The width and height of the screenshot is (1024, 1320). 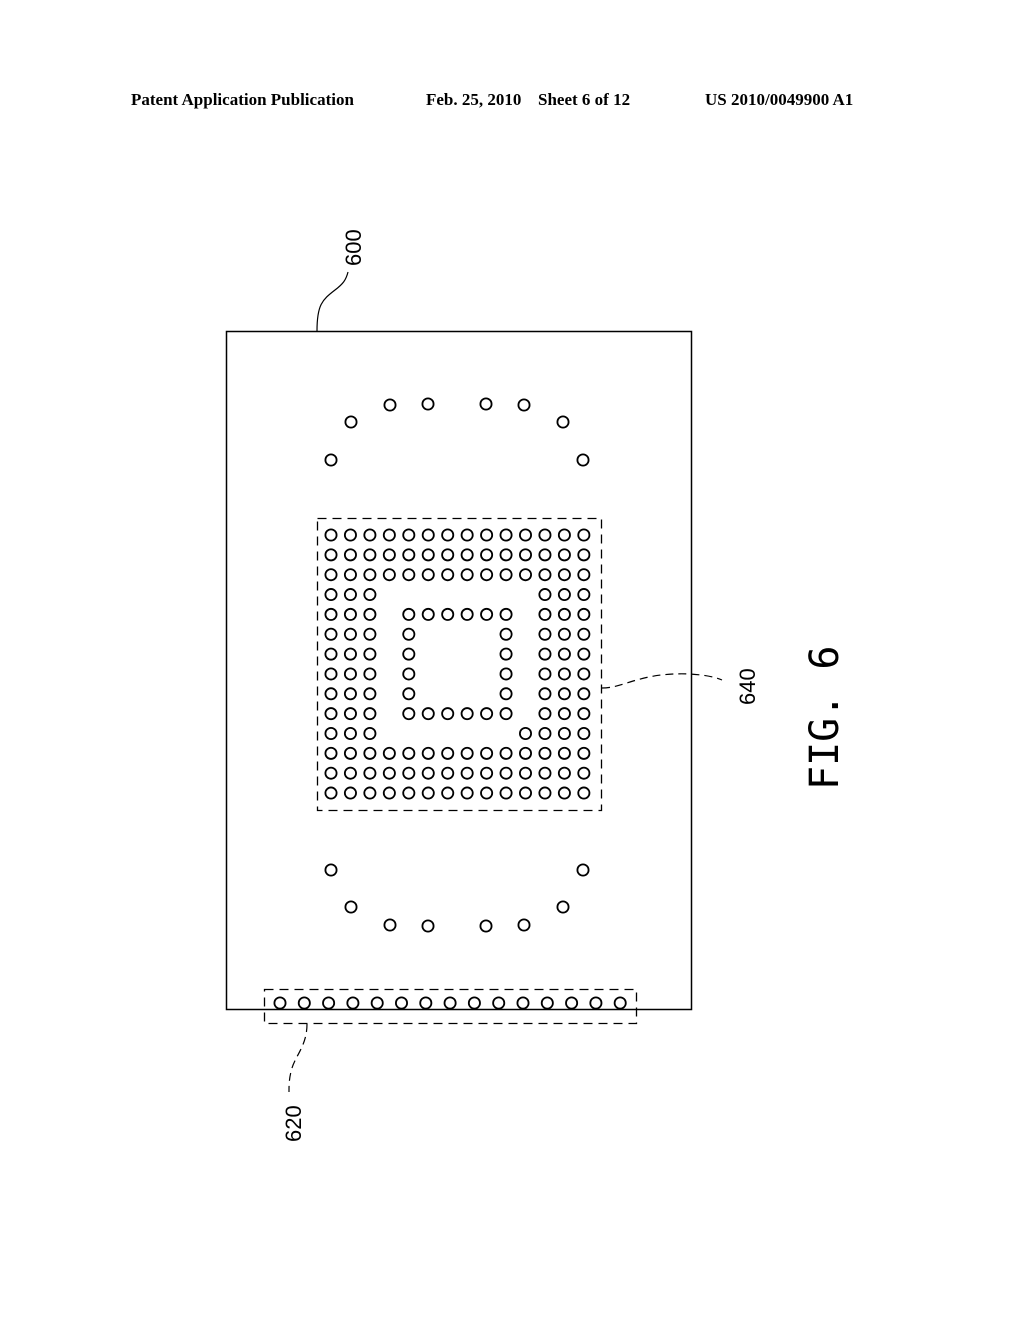 I want to click on label-620: 620, so click(x=293, y=1123).